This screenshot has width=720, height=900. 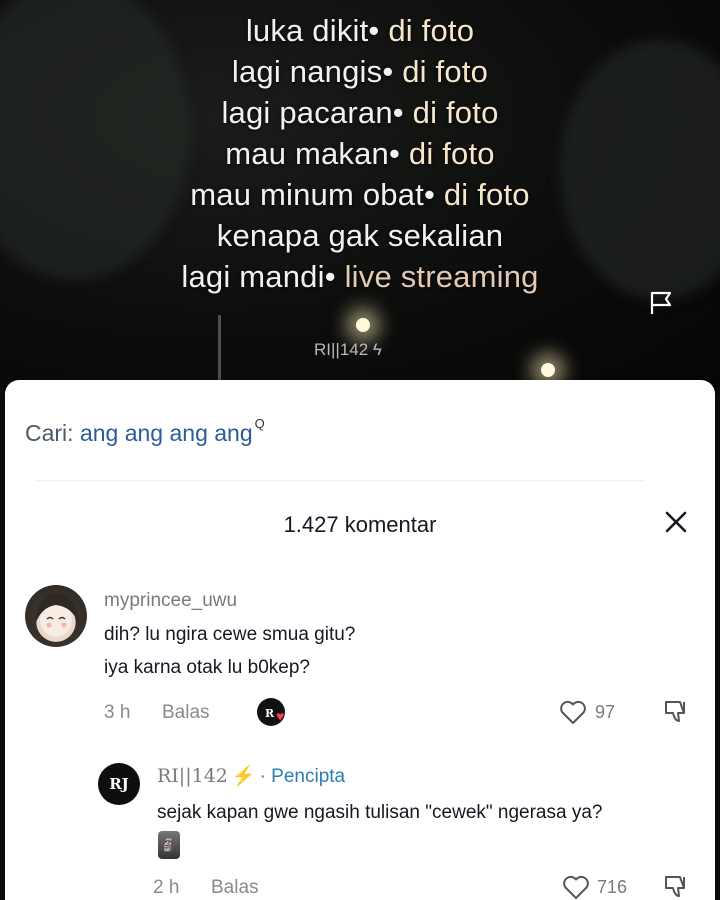 I want to click on anime-avatar-icon, so click(x=57, y=615).